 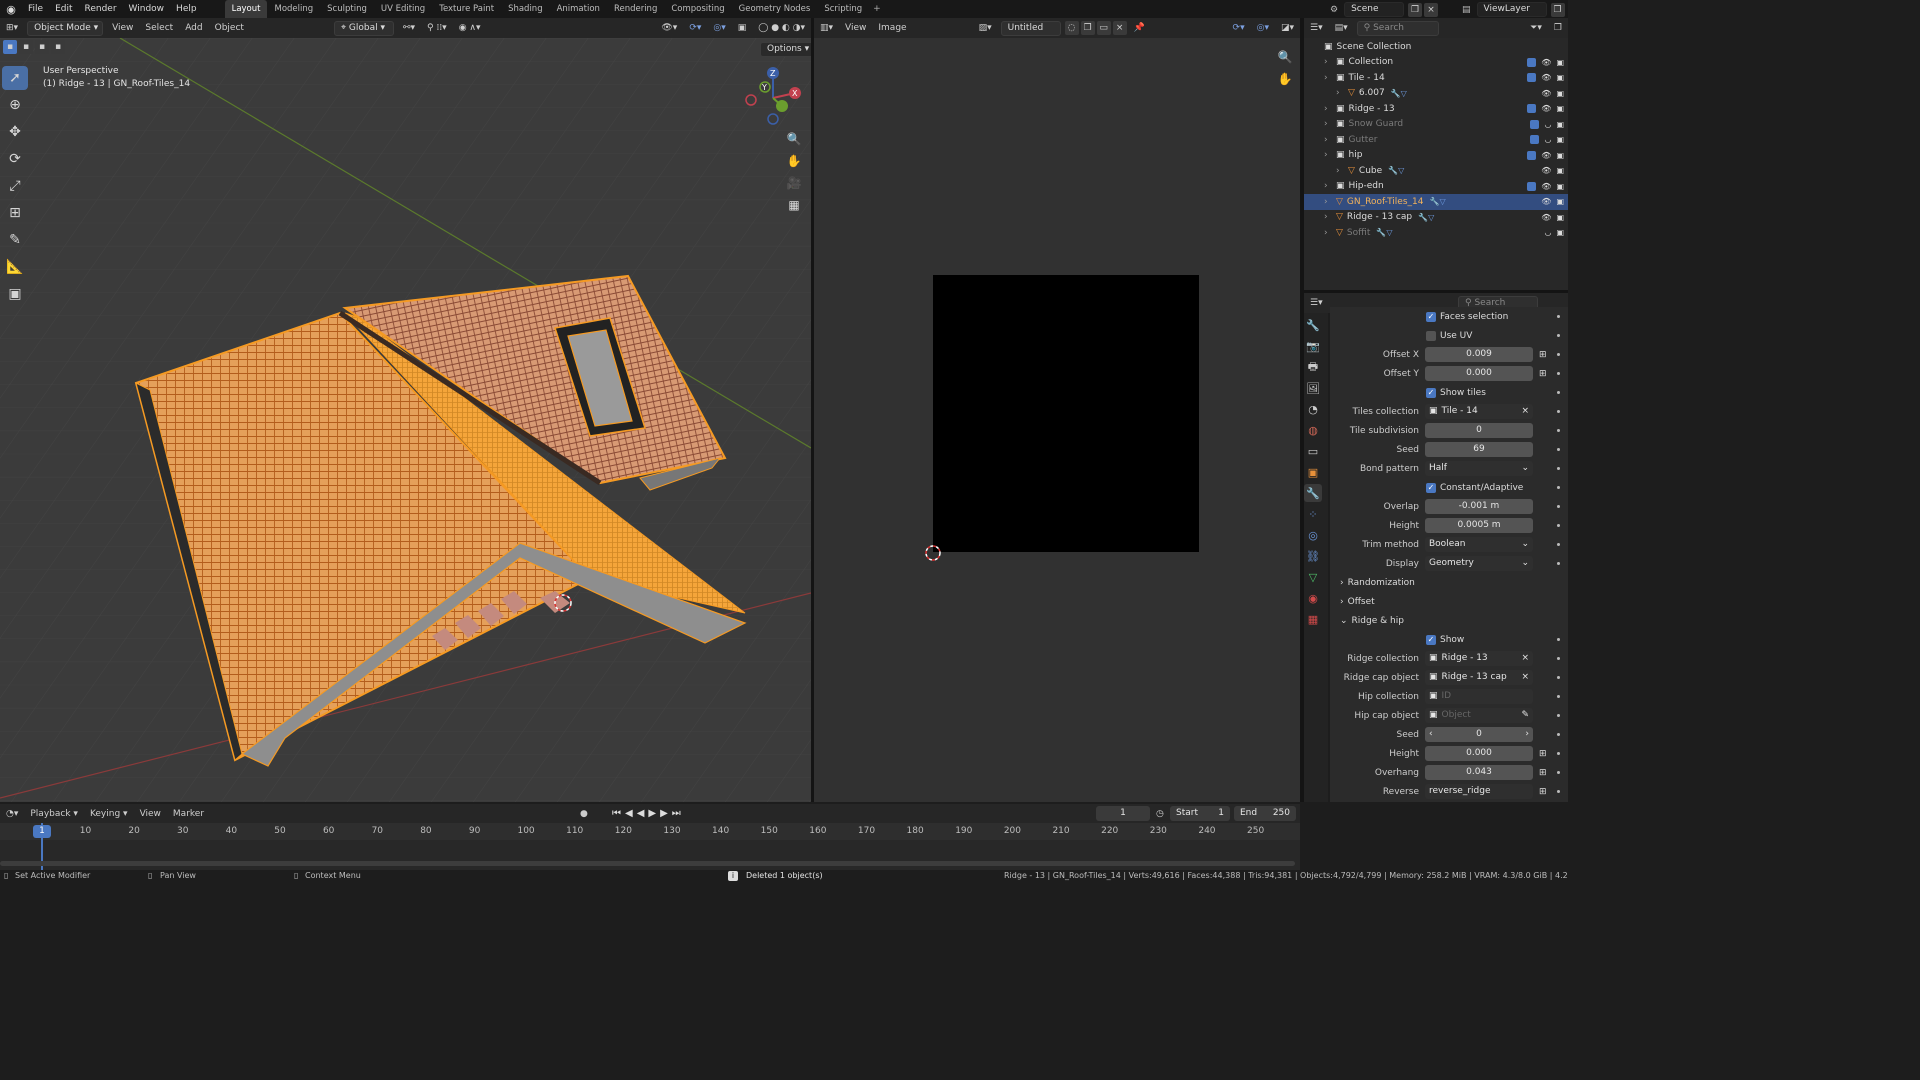 I want to click on image-pan-icon: ✋, so click(x=1285, y=79).